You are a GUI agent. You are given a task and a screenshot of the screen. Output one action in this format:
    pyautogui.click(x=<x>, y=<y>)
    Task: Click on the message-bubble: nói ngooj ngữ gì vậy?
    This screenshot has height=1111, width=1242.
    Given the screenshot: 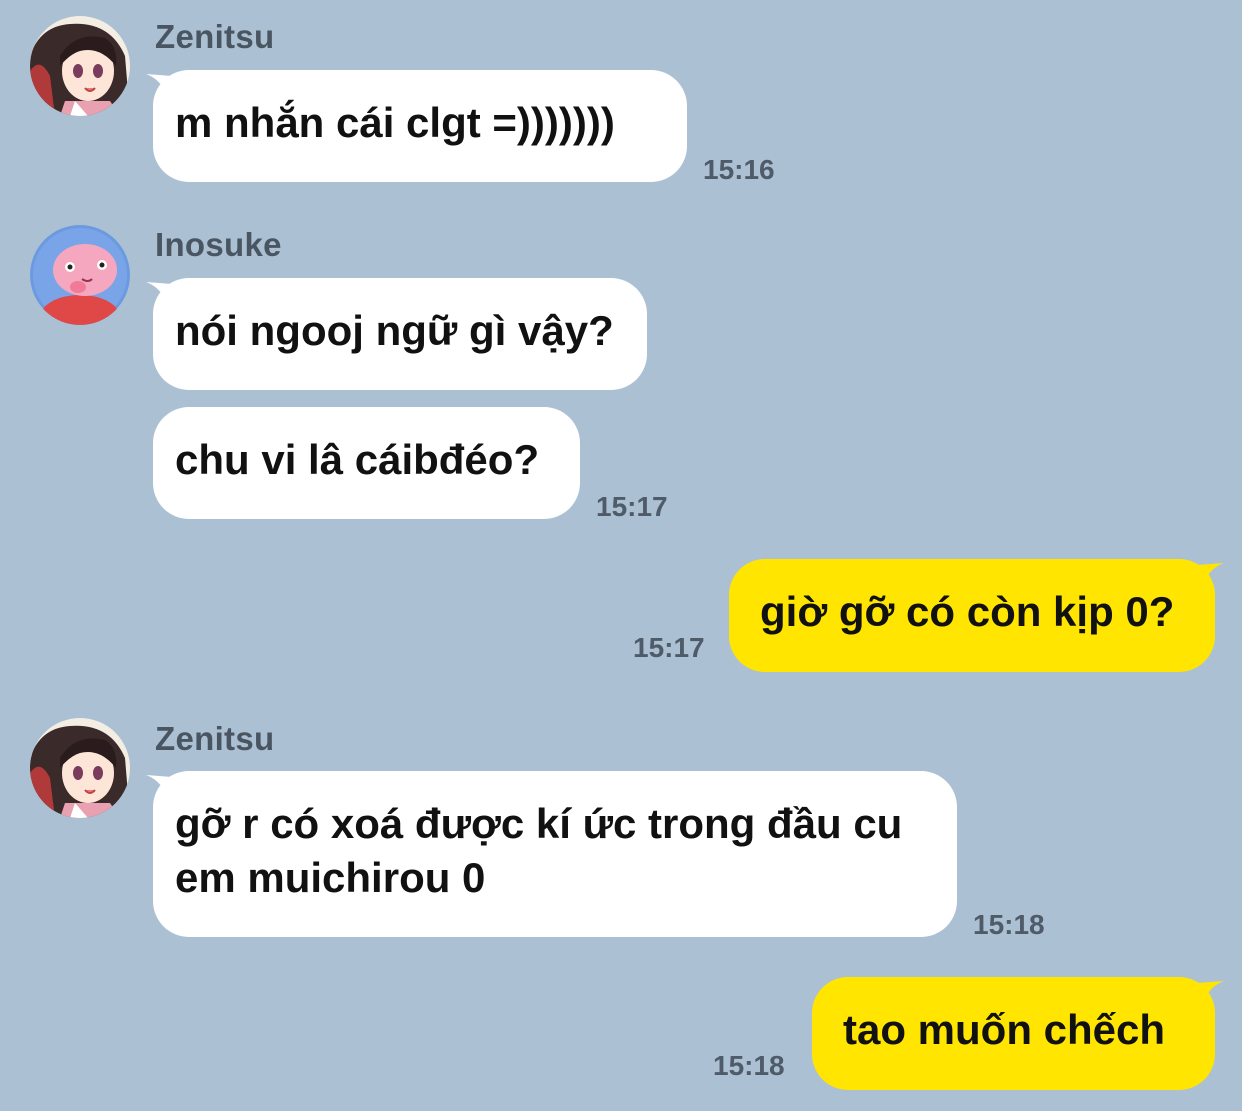 What is the action you would take?
    pyautogui.click(x=400, y=334)
    